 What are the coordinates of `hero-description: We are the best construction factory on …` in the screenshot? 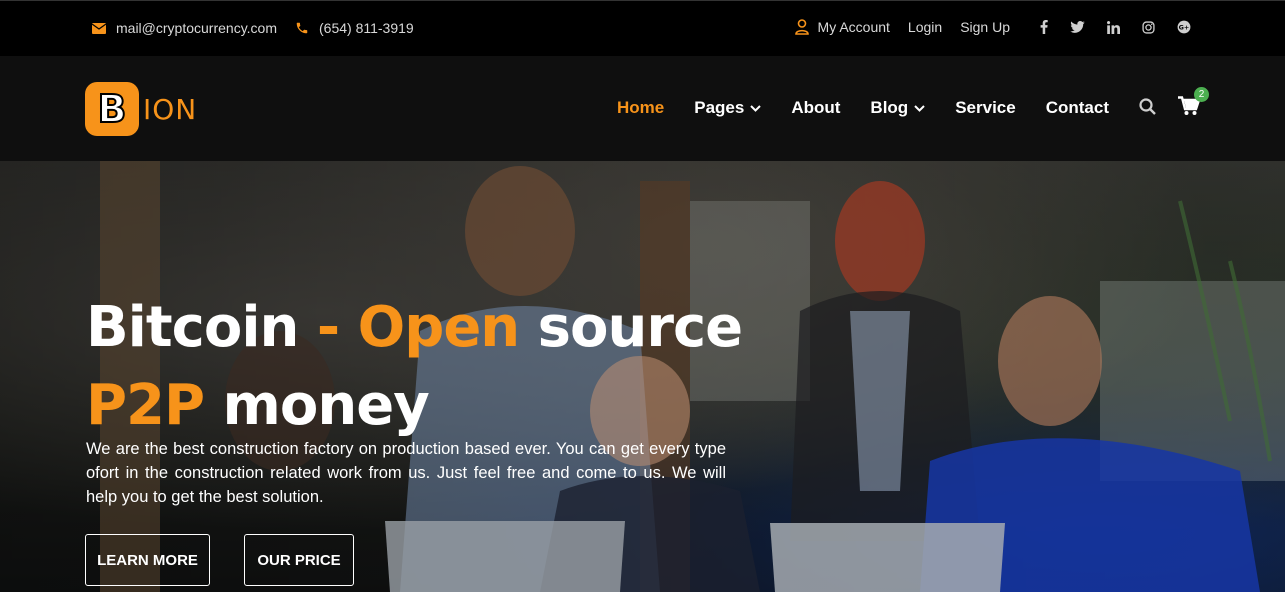 It's located at (406, 473).